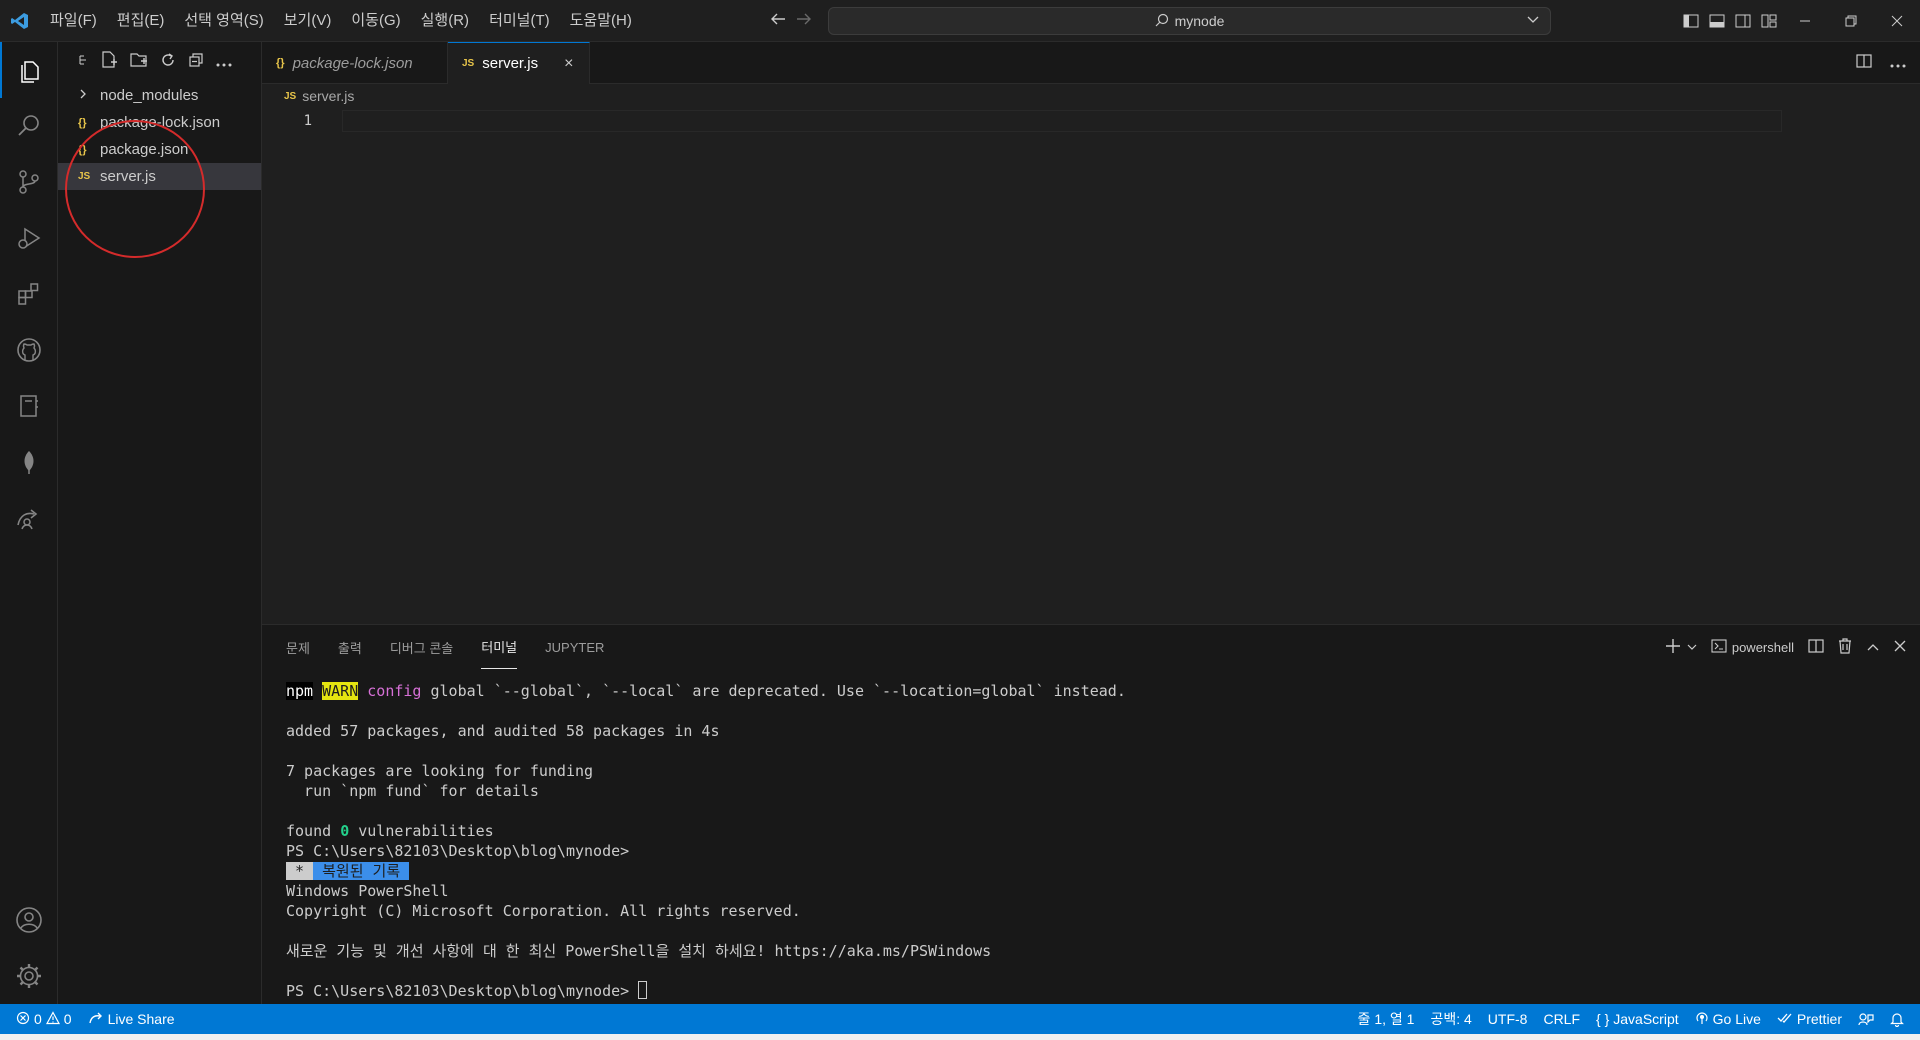 The width and height of the screenshot is (1920, 1040). I want to click on breadcrumb-file: server.js, so click(328, 96).